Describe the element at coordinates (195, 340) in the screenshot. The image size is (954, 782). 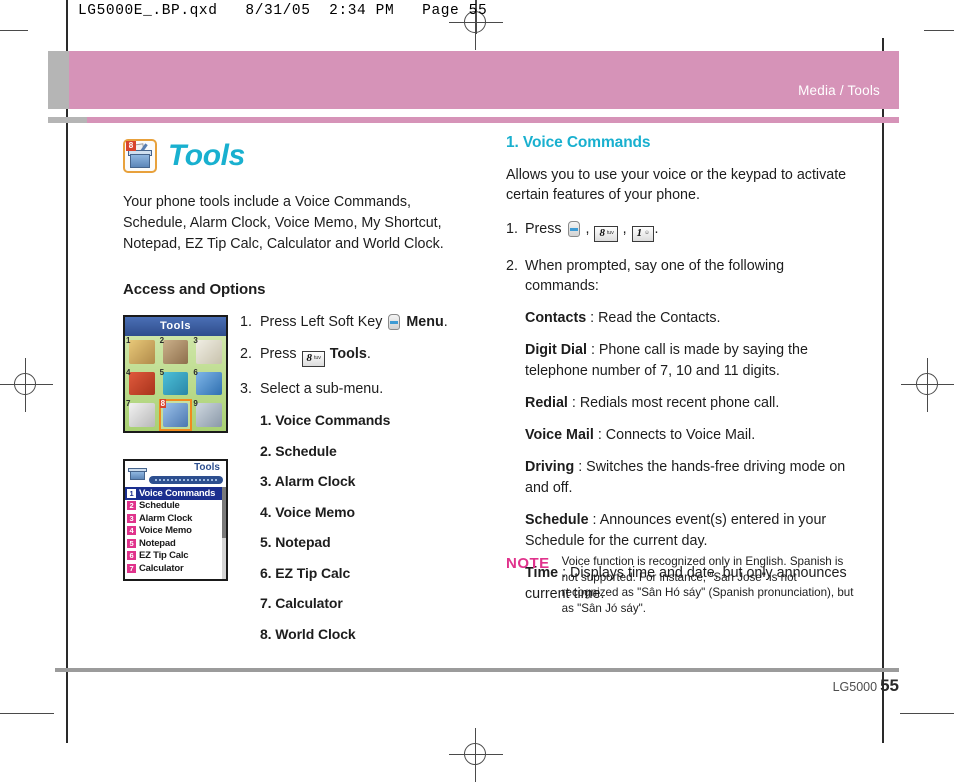
I see `grid-cell-number: 3` at that location.